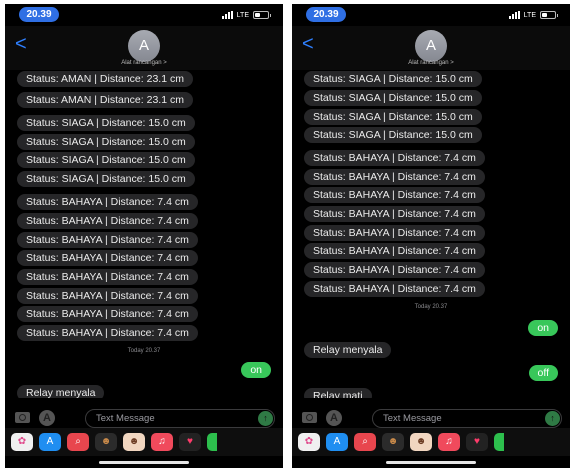 The width and height of the screenshot is (575, 472). What do you see at coordinates (338, 393) in the screenshot?
I see `incoming-message: Relay mati` at bounding box center [338, 393].